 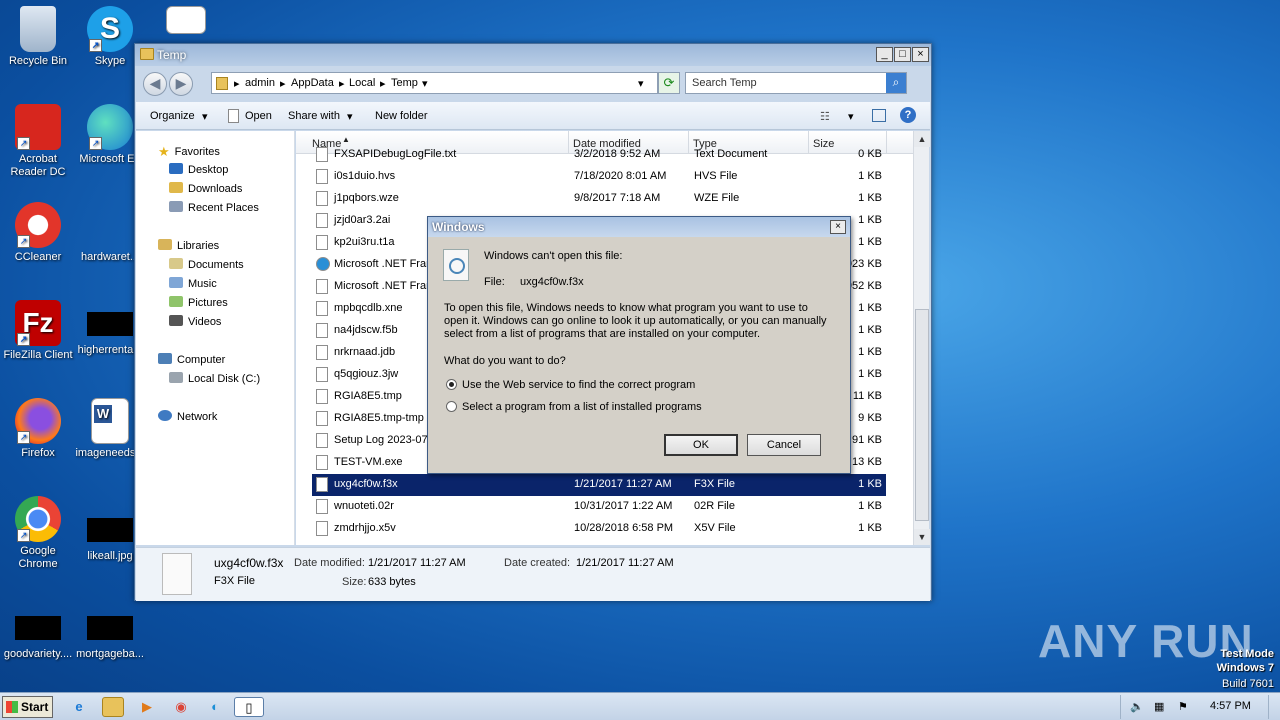 I want to click on edge-icon: ◐, so click(x=215, y=707).